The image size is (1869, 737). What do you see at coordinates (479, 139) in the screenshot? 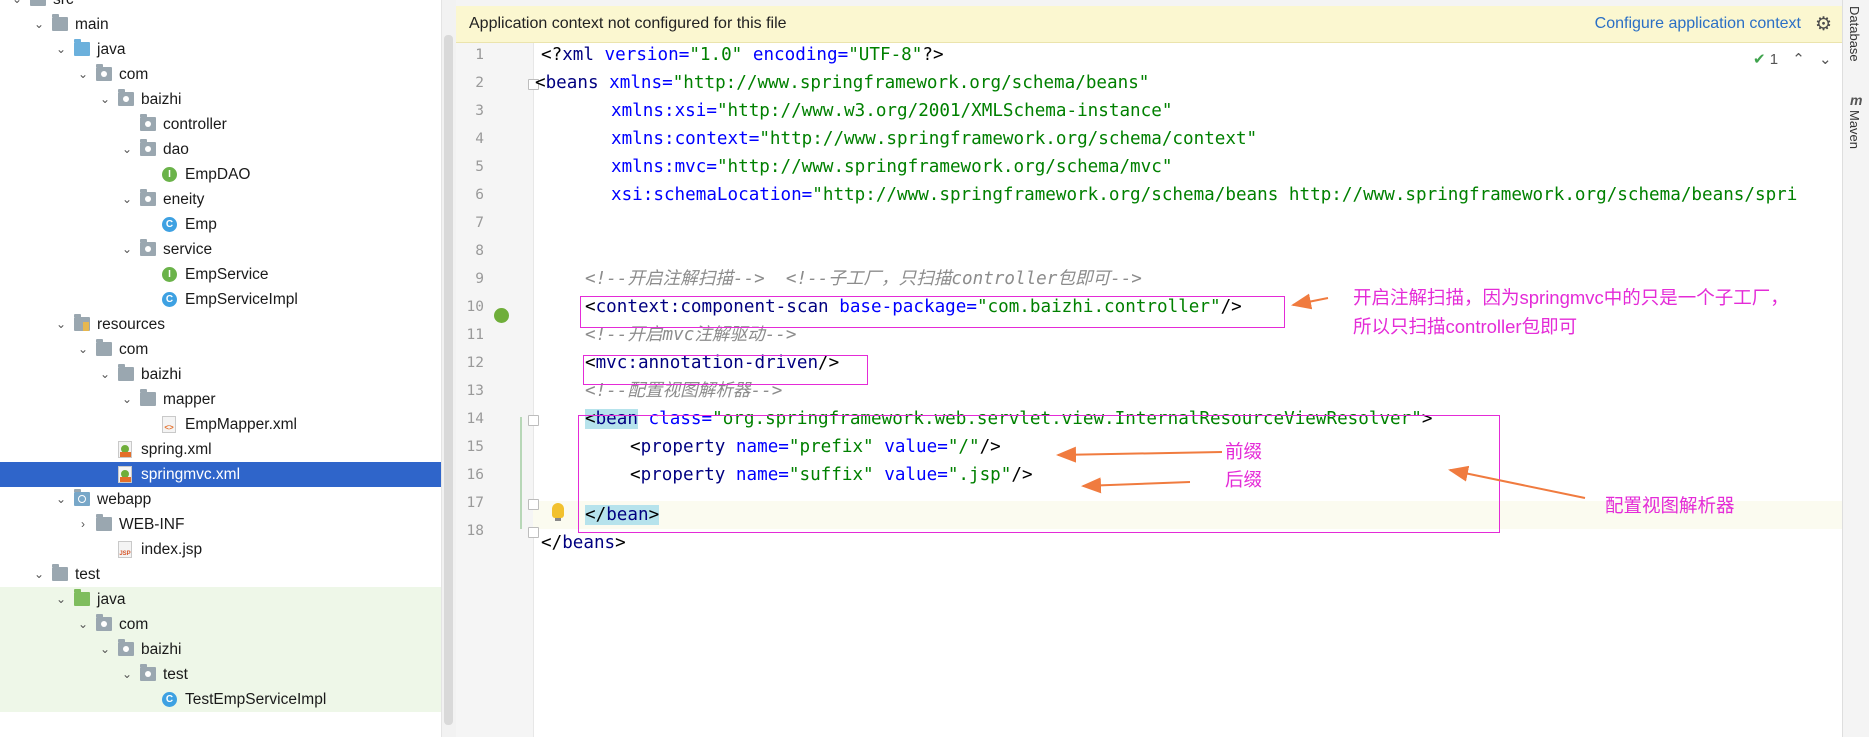
I see `line-number: 4` at bounding box center [479, 139].